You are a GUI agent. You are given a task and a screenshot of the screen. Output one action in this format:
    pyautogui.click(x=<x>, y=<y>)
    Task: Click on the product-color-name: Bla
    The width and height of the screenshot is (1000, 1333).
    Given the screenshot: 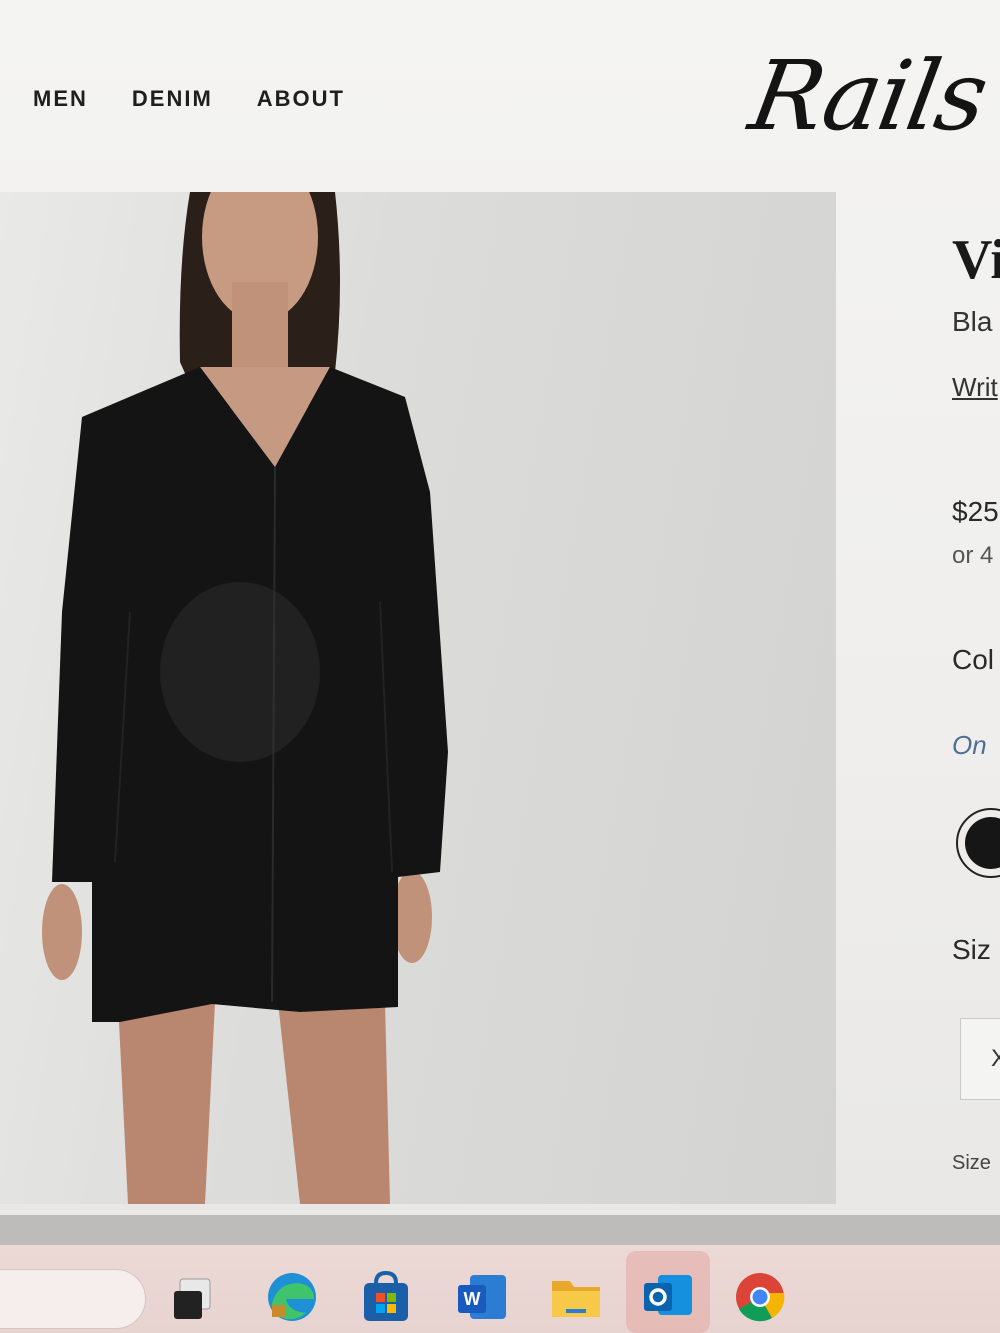 What is the action you would take?
    pyautogui.click(x=972, y=321)
    